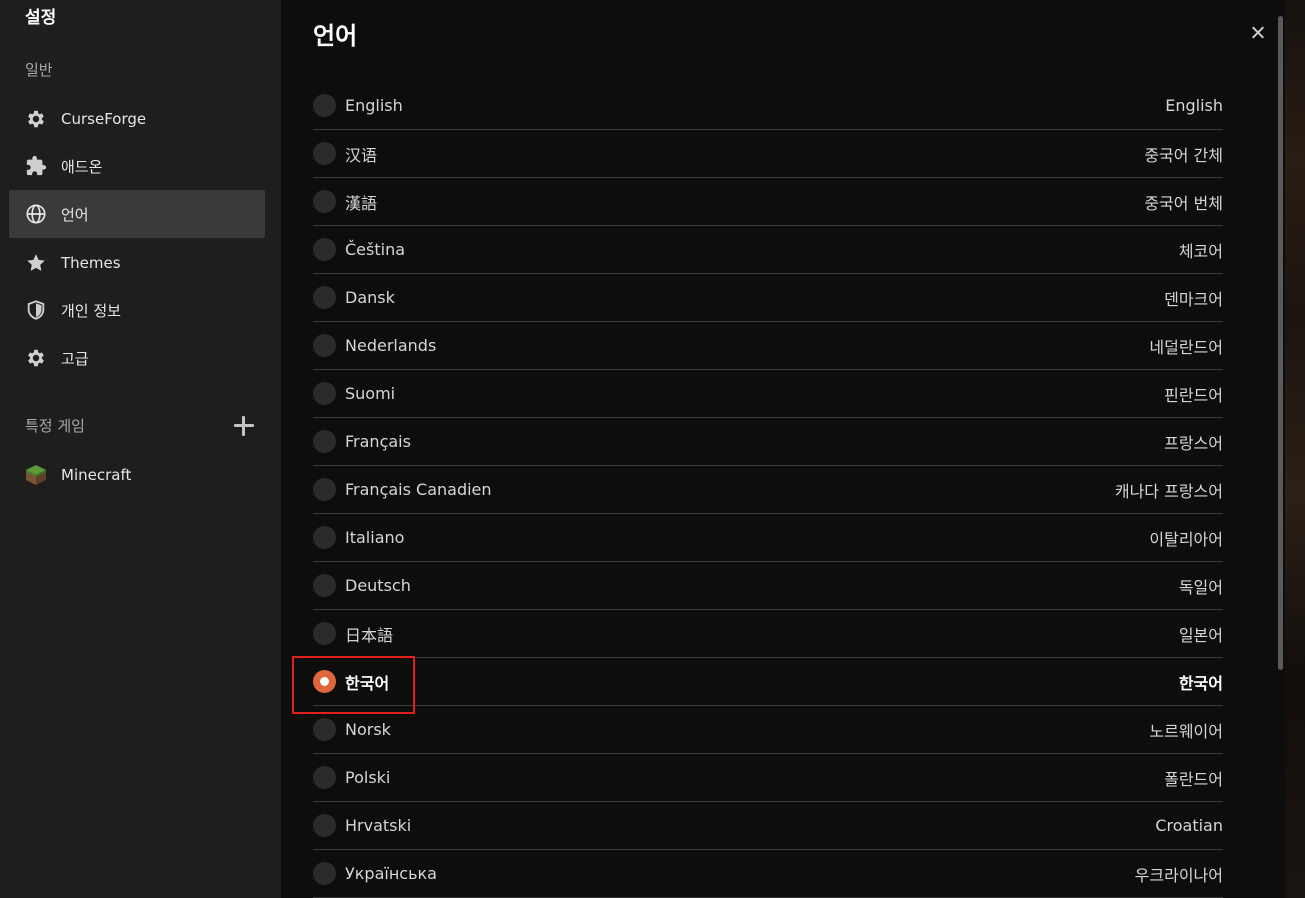  What do you see at coordinates (768, 154) in the screenshot?
I see `language-option-chinese-simplified: 汉语 중국어 간체` at bounding box center [768, 154].